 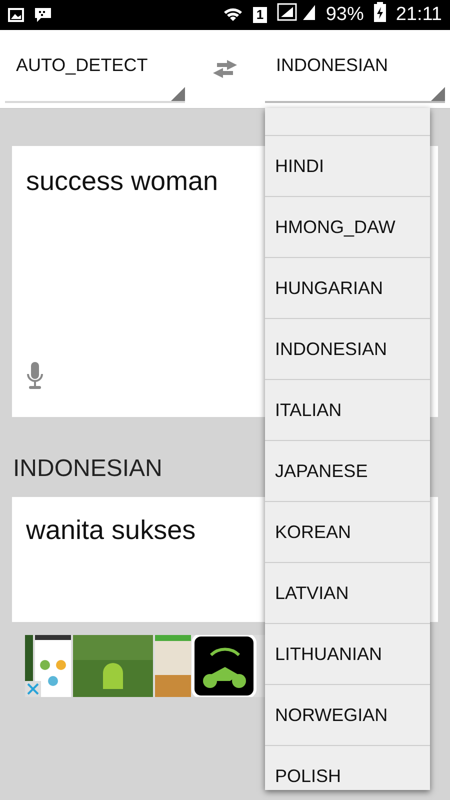 I want to click on language-option: ITALIAN, so click(x=347, y=410).